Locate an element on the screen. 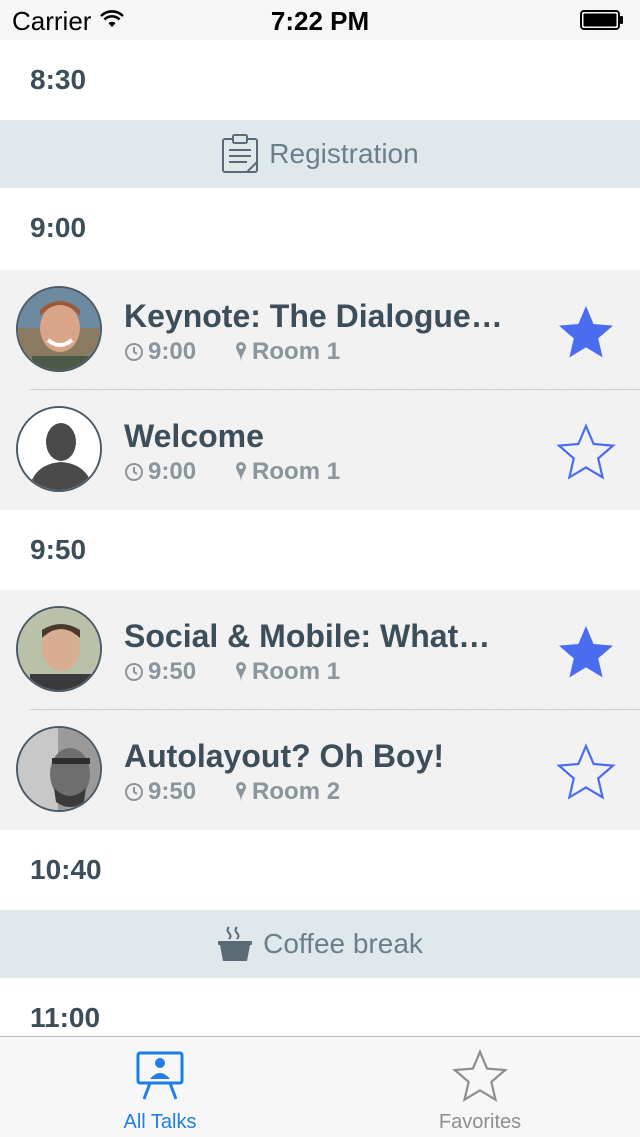 The width and height of the screenshot is (640, 1137). time-slot-header: 8:30 is located at coordinates (320, 80).